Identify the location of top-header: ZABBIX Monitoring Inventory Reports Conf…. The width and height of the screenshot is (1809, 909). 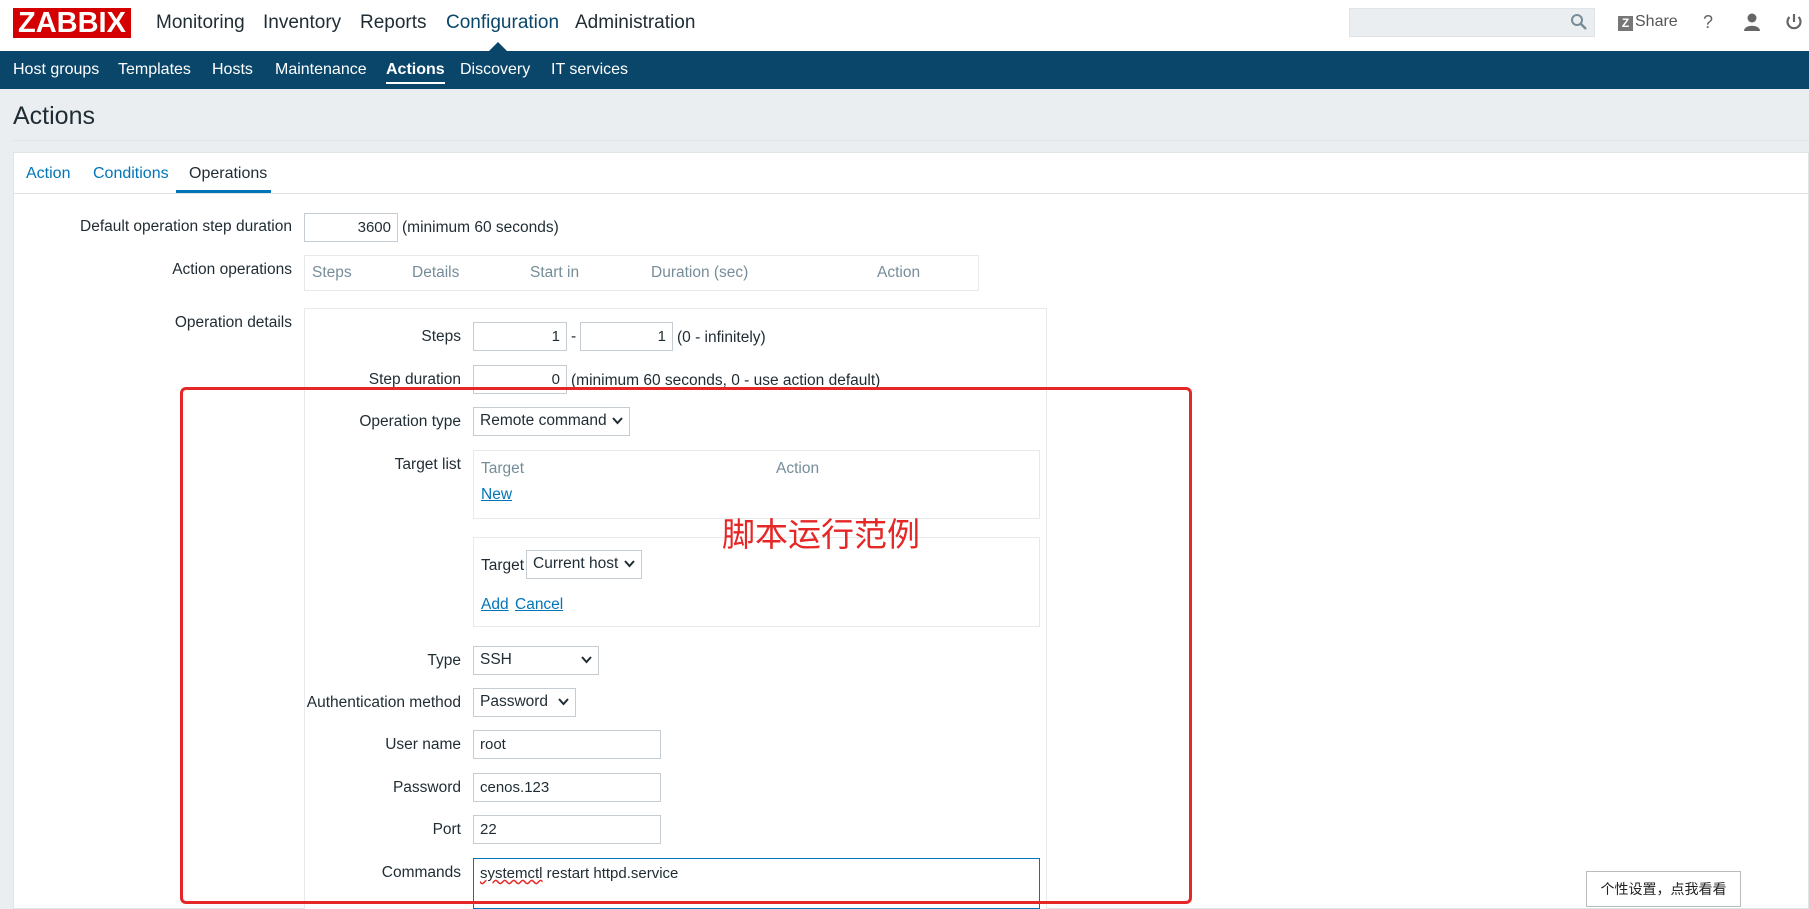
(904, 26).